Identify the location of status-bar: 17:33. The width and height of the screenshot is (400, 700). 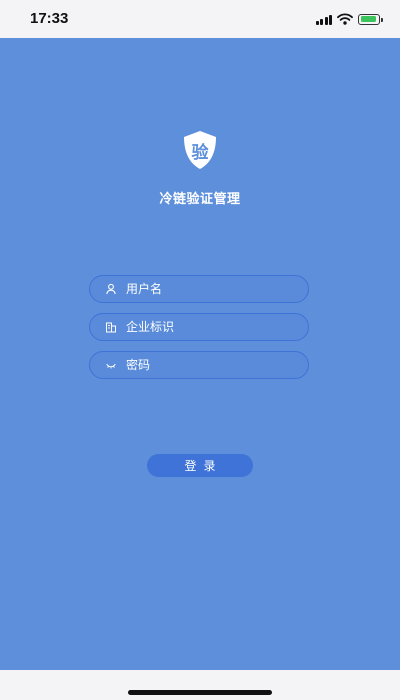
(200, 19).